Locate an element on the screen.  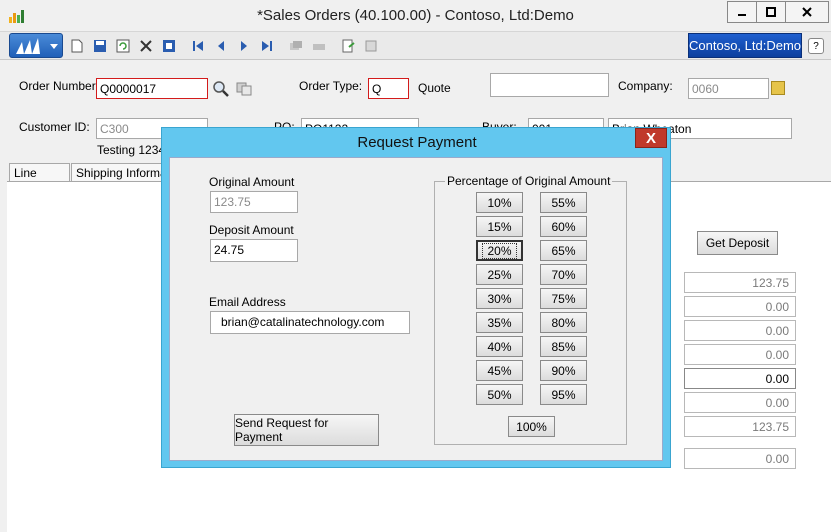
percent-button-90: 90% is located at coordinates (563, 370).